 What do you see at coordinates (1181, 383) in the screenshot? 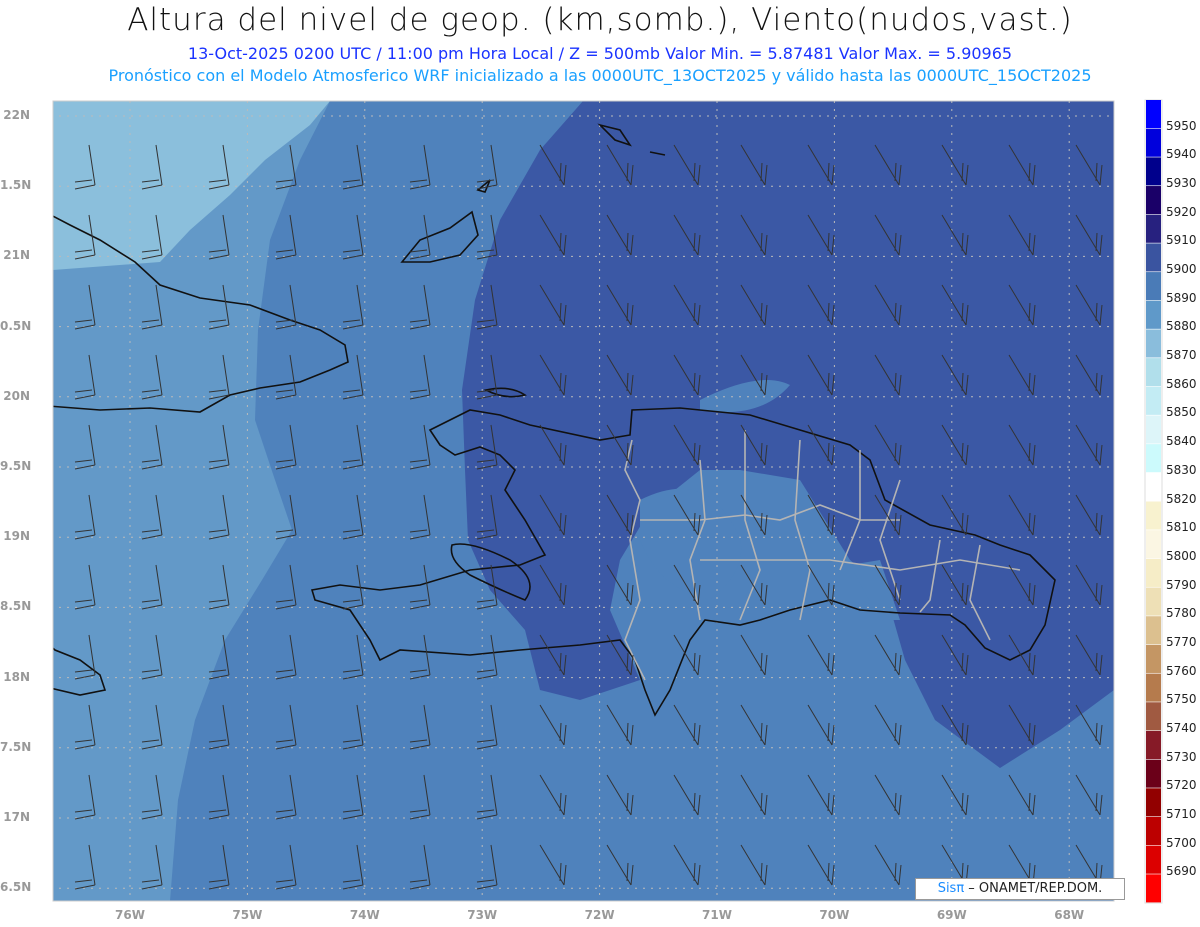
I see `colorbar-label: 5860` at bounding box center [1181, 383].